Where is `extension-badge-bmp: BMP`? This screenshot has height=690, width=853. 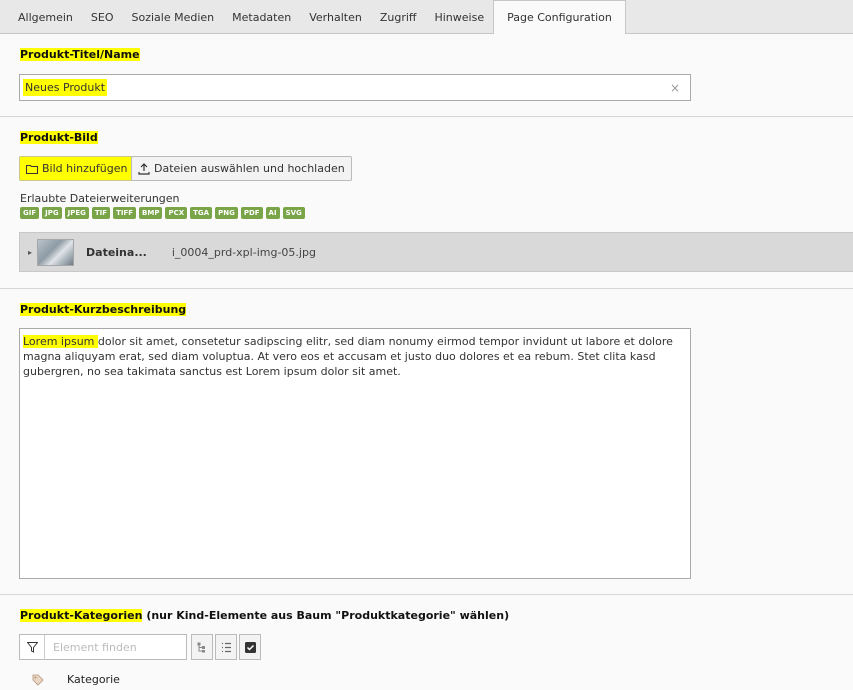 extension-badge-bmp: BMP is located at coordinates (151, 213).